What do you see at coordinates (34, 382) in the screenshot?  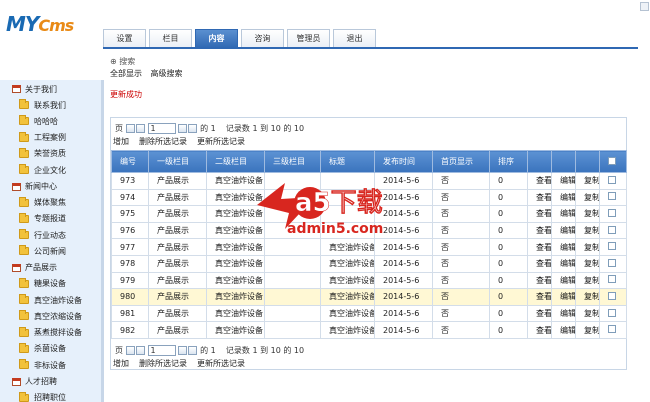 I see `sidebar-group: 人才招聘` at bounding box center [34, 382].